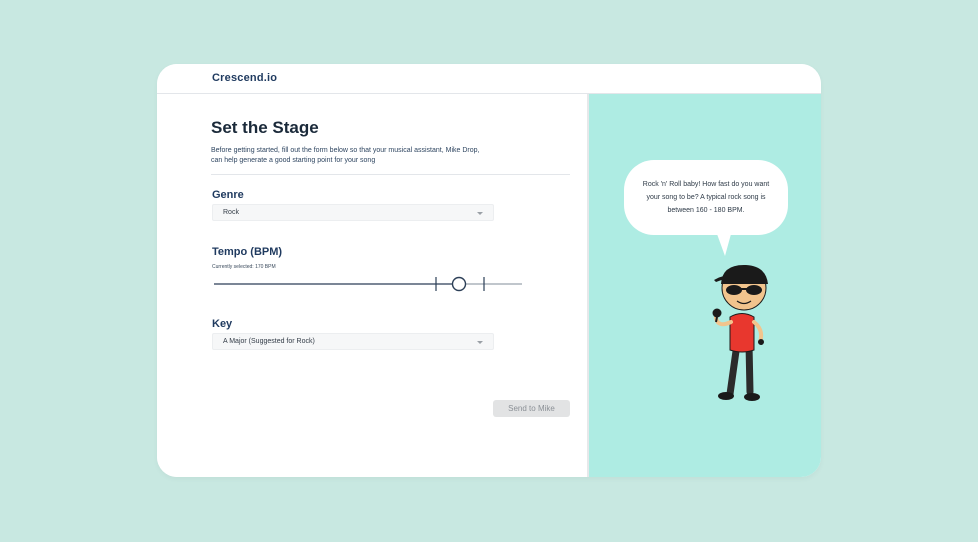 This screenshot has height=542, width=978. I want to click on top-bar: Crescend.io, so click(489, 79).